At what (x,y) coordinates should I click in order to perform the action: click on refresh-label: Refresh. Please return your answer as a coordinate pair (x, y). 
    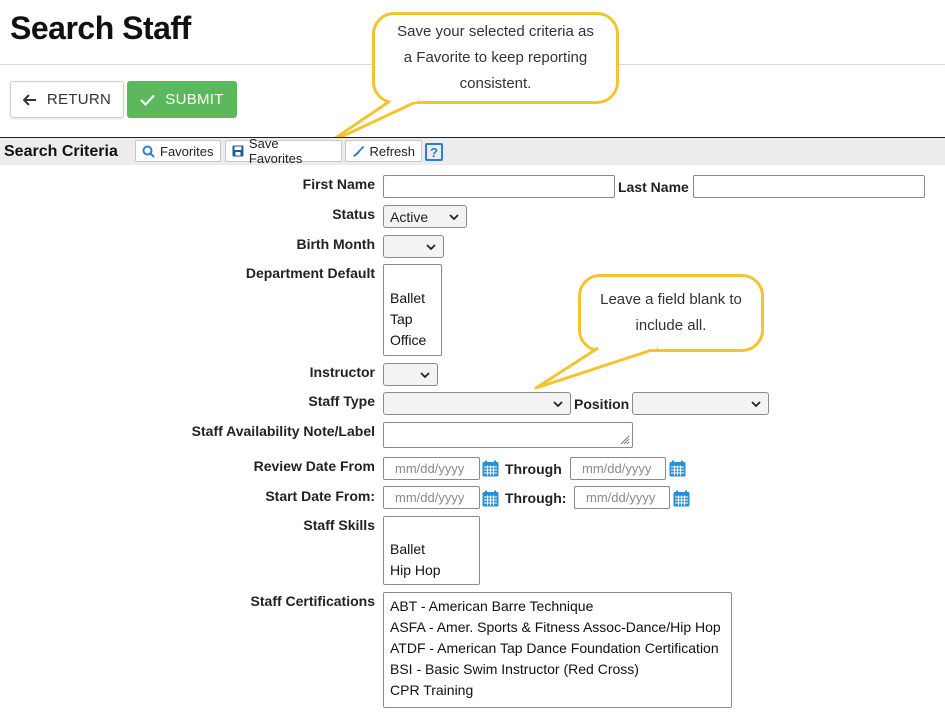
    Looking at the image, I should click on (392, 151).